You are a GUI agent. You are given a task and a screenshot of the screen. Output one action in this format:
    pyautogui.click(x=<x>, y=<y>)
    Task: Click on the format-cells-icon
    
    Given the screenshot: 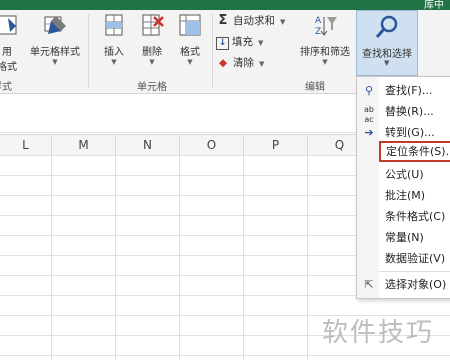 What is the action you would take?
    pyautogui.click(x=190, y=25)
    